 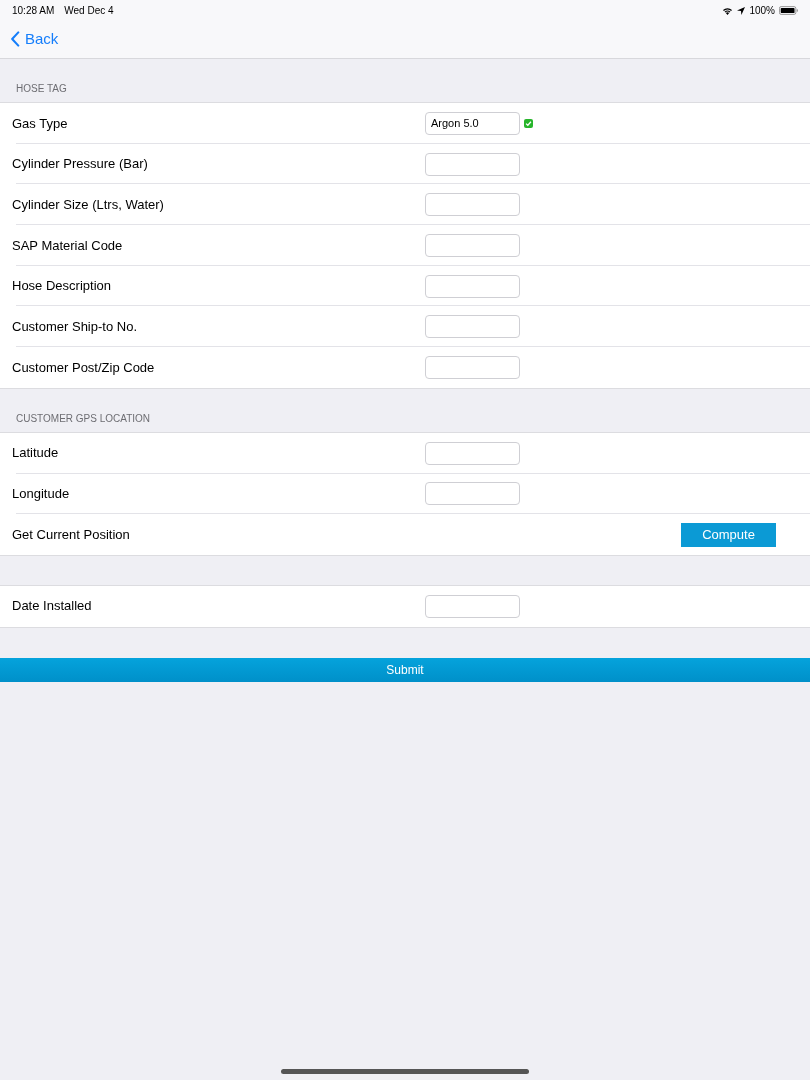 What do you see at coordinates (728, 534) in the screenshot?
I see `compute-button: Compute` at bounding box center [728, 534].